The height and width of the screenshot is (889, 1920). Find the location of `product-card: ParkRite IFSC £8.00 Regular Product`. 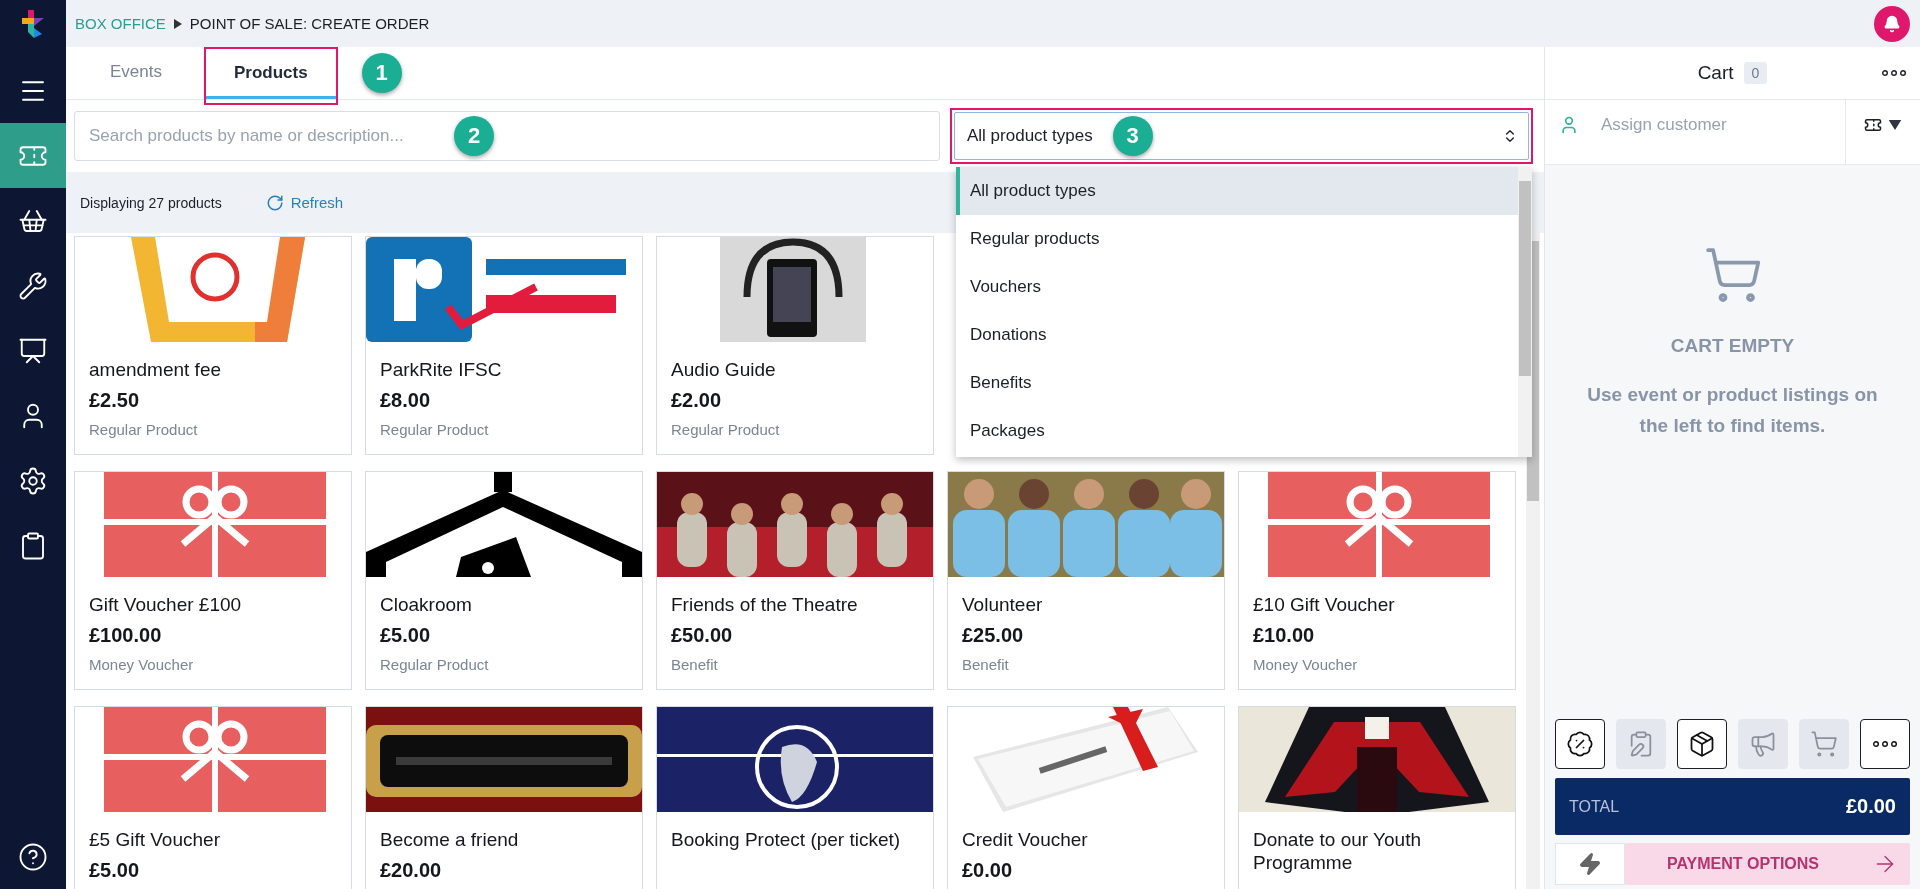

product-card: ParkRite IFSC £8.00 Regular Product is located at coordinates (504, 345).